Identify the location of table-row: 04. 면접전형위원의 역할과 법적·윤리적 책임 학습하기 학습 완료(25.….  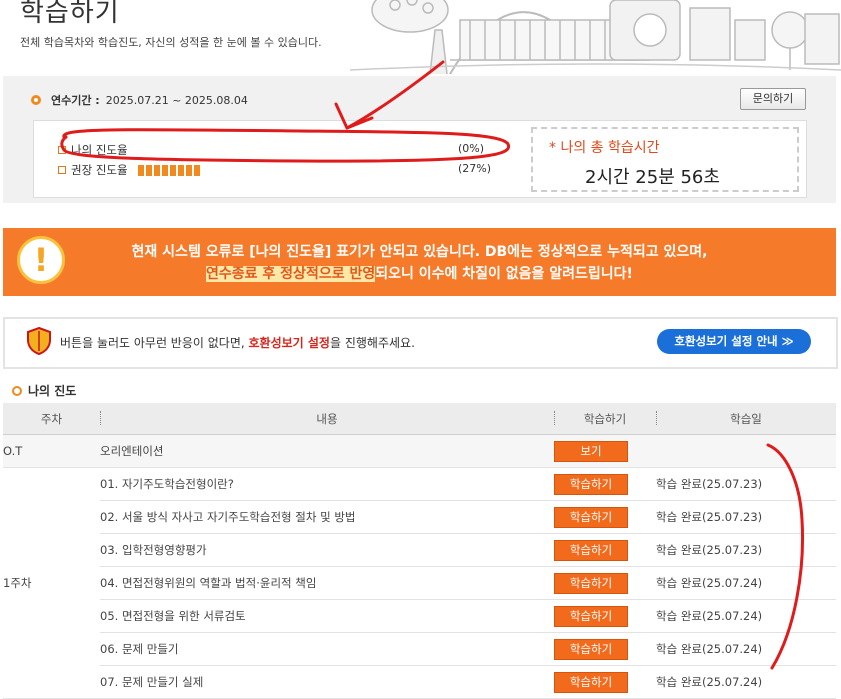
(419, 583).